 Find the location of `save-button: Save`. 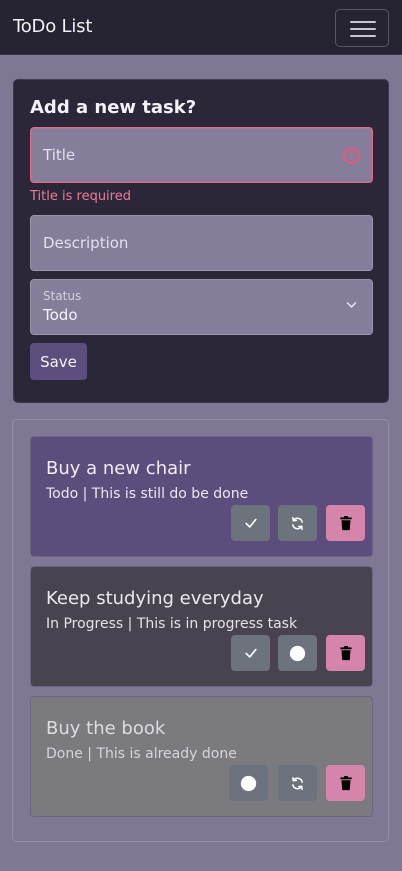

save-button: Save is located at coordinates (58, 361).